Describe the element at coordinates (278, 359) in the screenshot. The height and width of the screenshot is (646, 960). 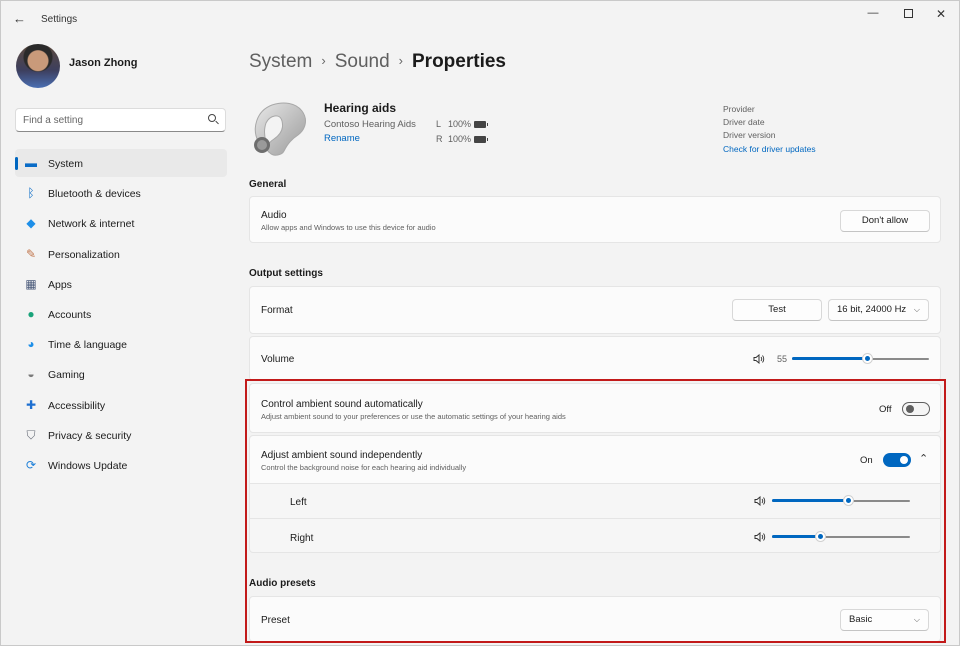
I see `volume-label: Volume` at that location.